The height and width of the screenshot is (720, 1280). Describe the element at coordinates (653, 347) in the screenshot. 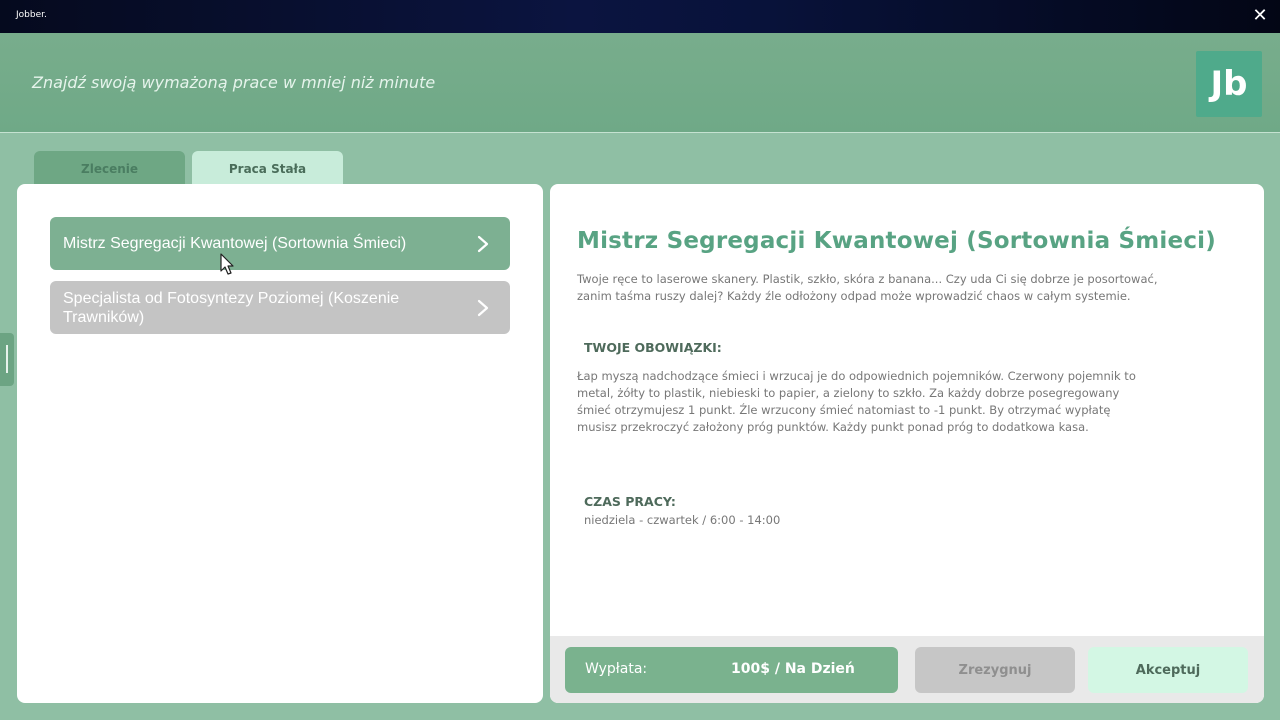

I see `duties-heading: TWOJE OBOWIĄZKI:` at that location.